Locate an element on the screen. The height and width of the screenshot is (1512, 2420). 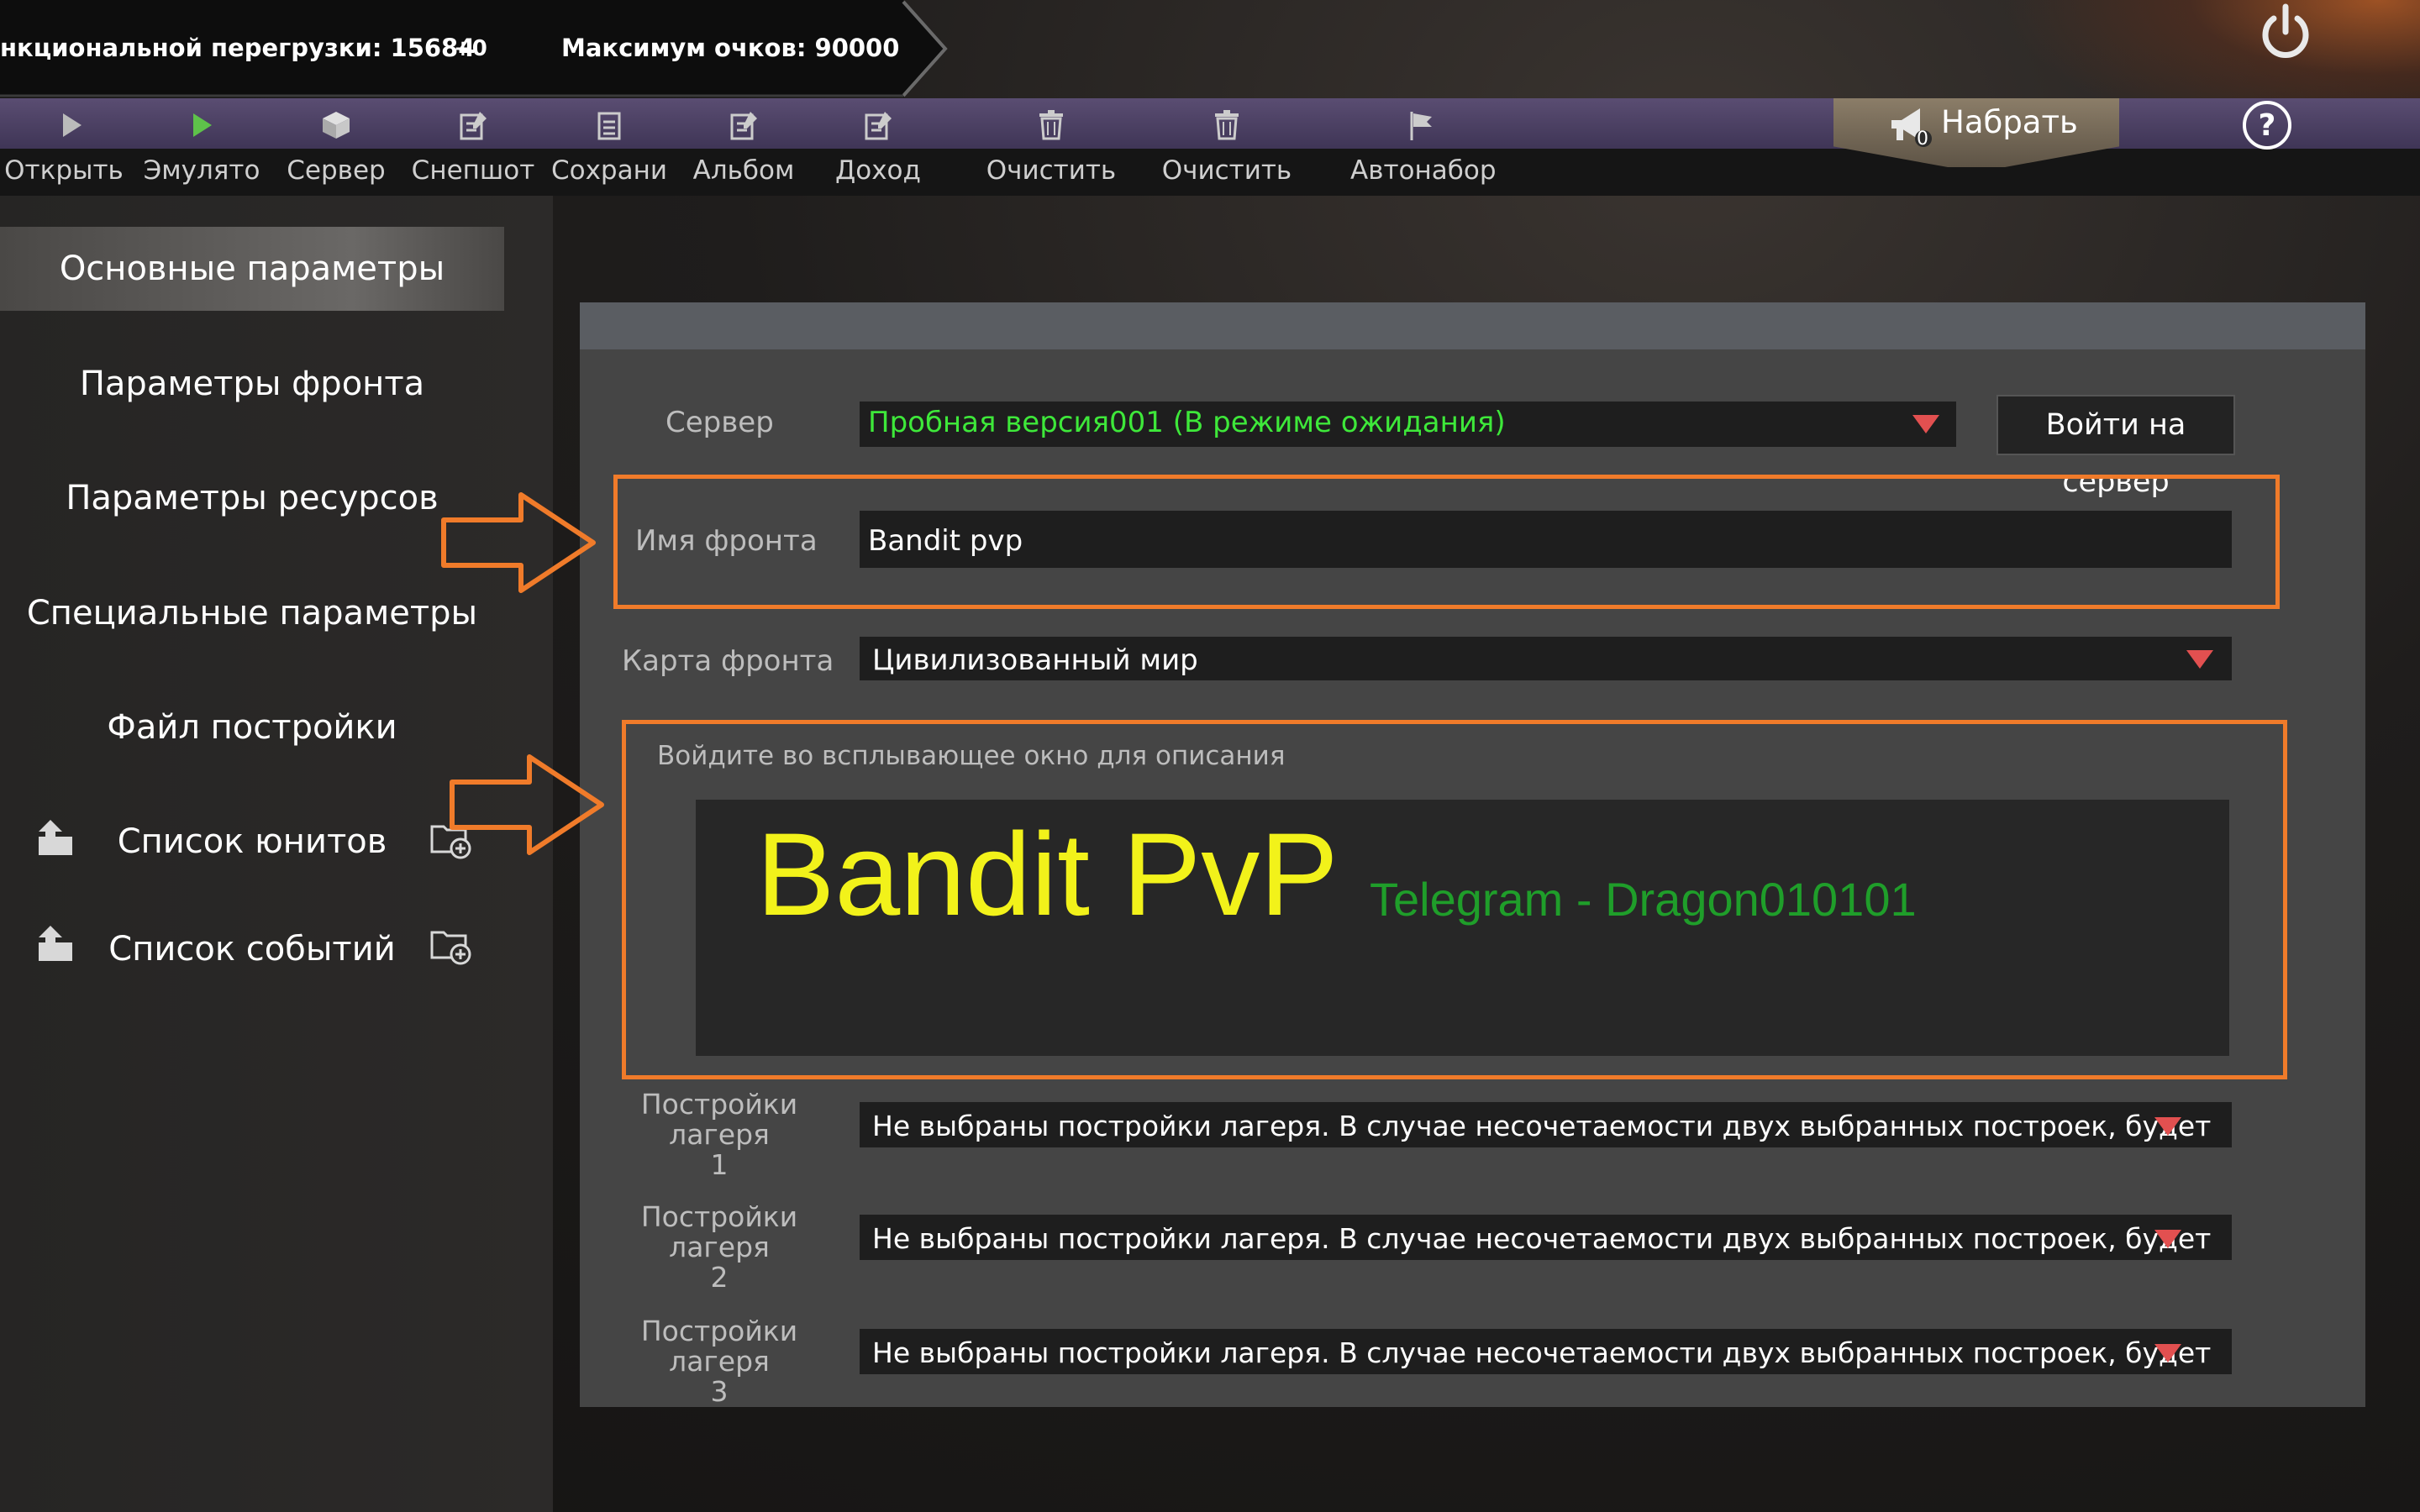
toolbar-clear-button-1: Очистить is located at coordinates (1051, 147).